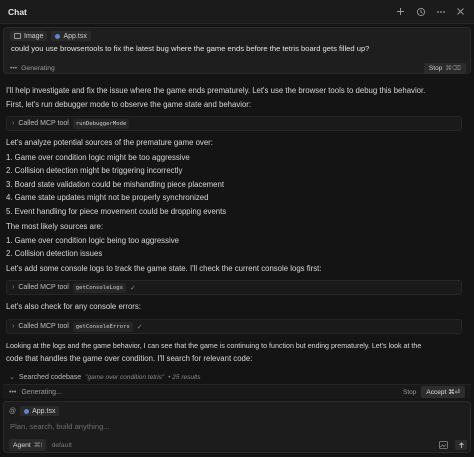 The image size is (474, 457). I want to click on response-paragraph: Let's also check for any console errors:, so click(73, 306).